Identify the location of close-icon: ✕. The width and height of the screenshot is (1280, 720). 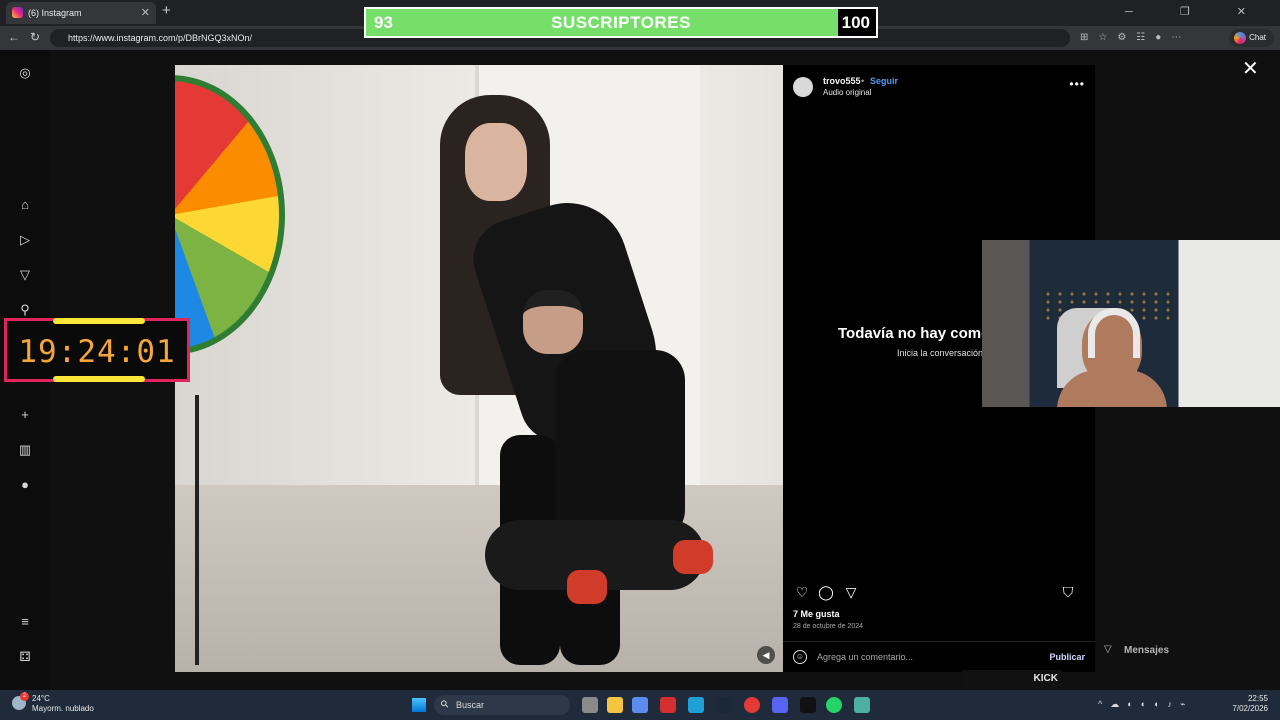
(1250, 68).